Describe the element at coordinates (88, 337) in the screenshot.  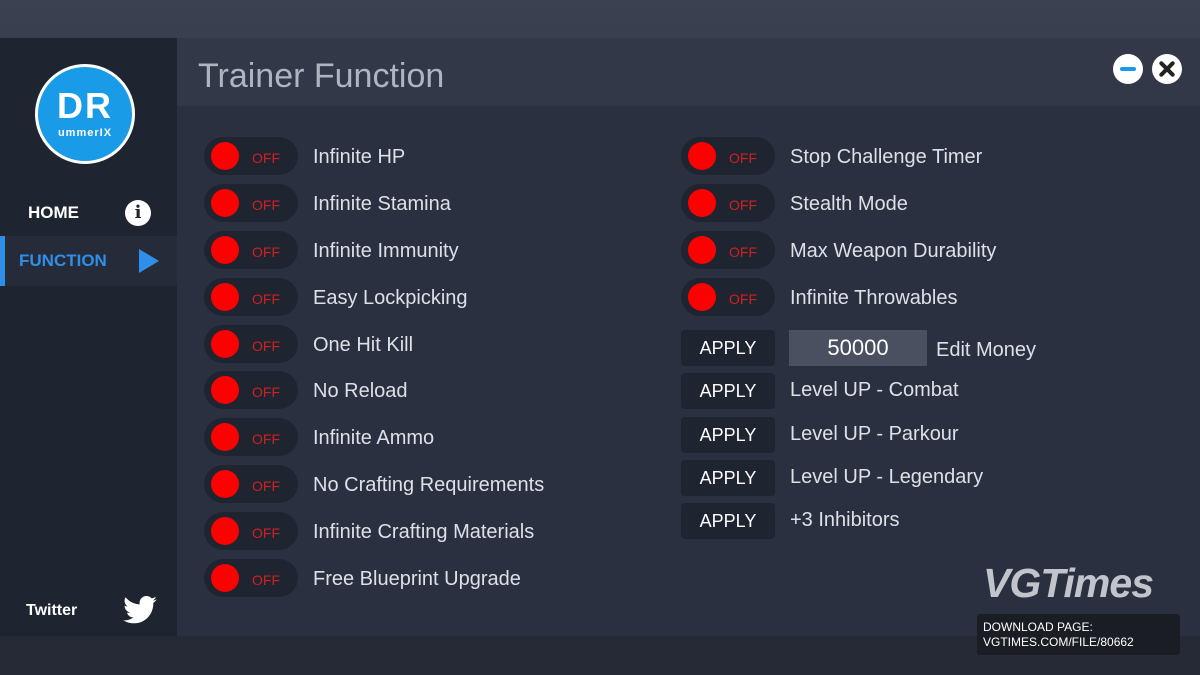
I see `sidebar: DR ummerIX HOME i FUNCTION Twitter` at that location.